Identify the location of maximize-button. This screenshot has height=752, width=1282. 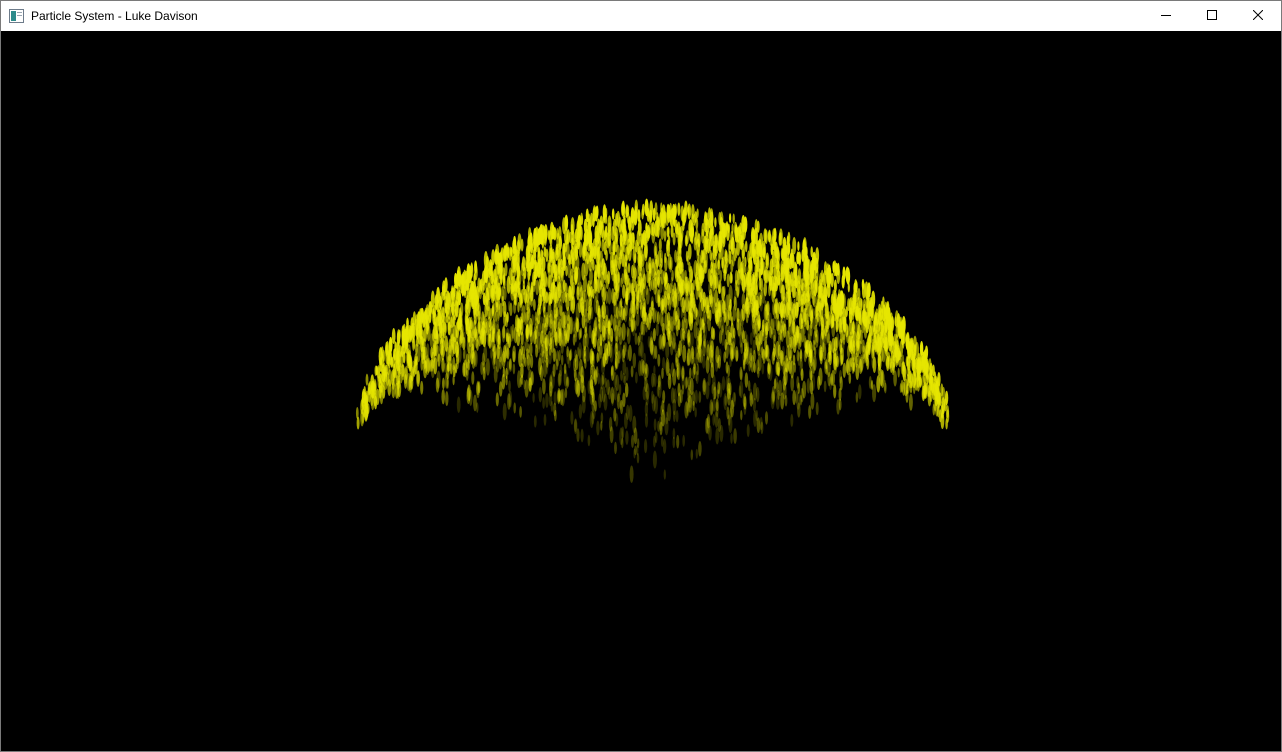
(1212, 16).